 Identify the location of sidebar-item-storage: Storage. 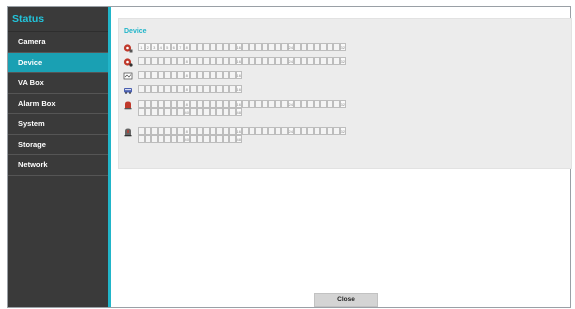
(58, 145).